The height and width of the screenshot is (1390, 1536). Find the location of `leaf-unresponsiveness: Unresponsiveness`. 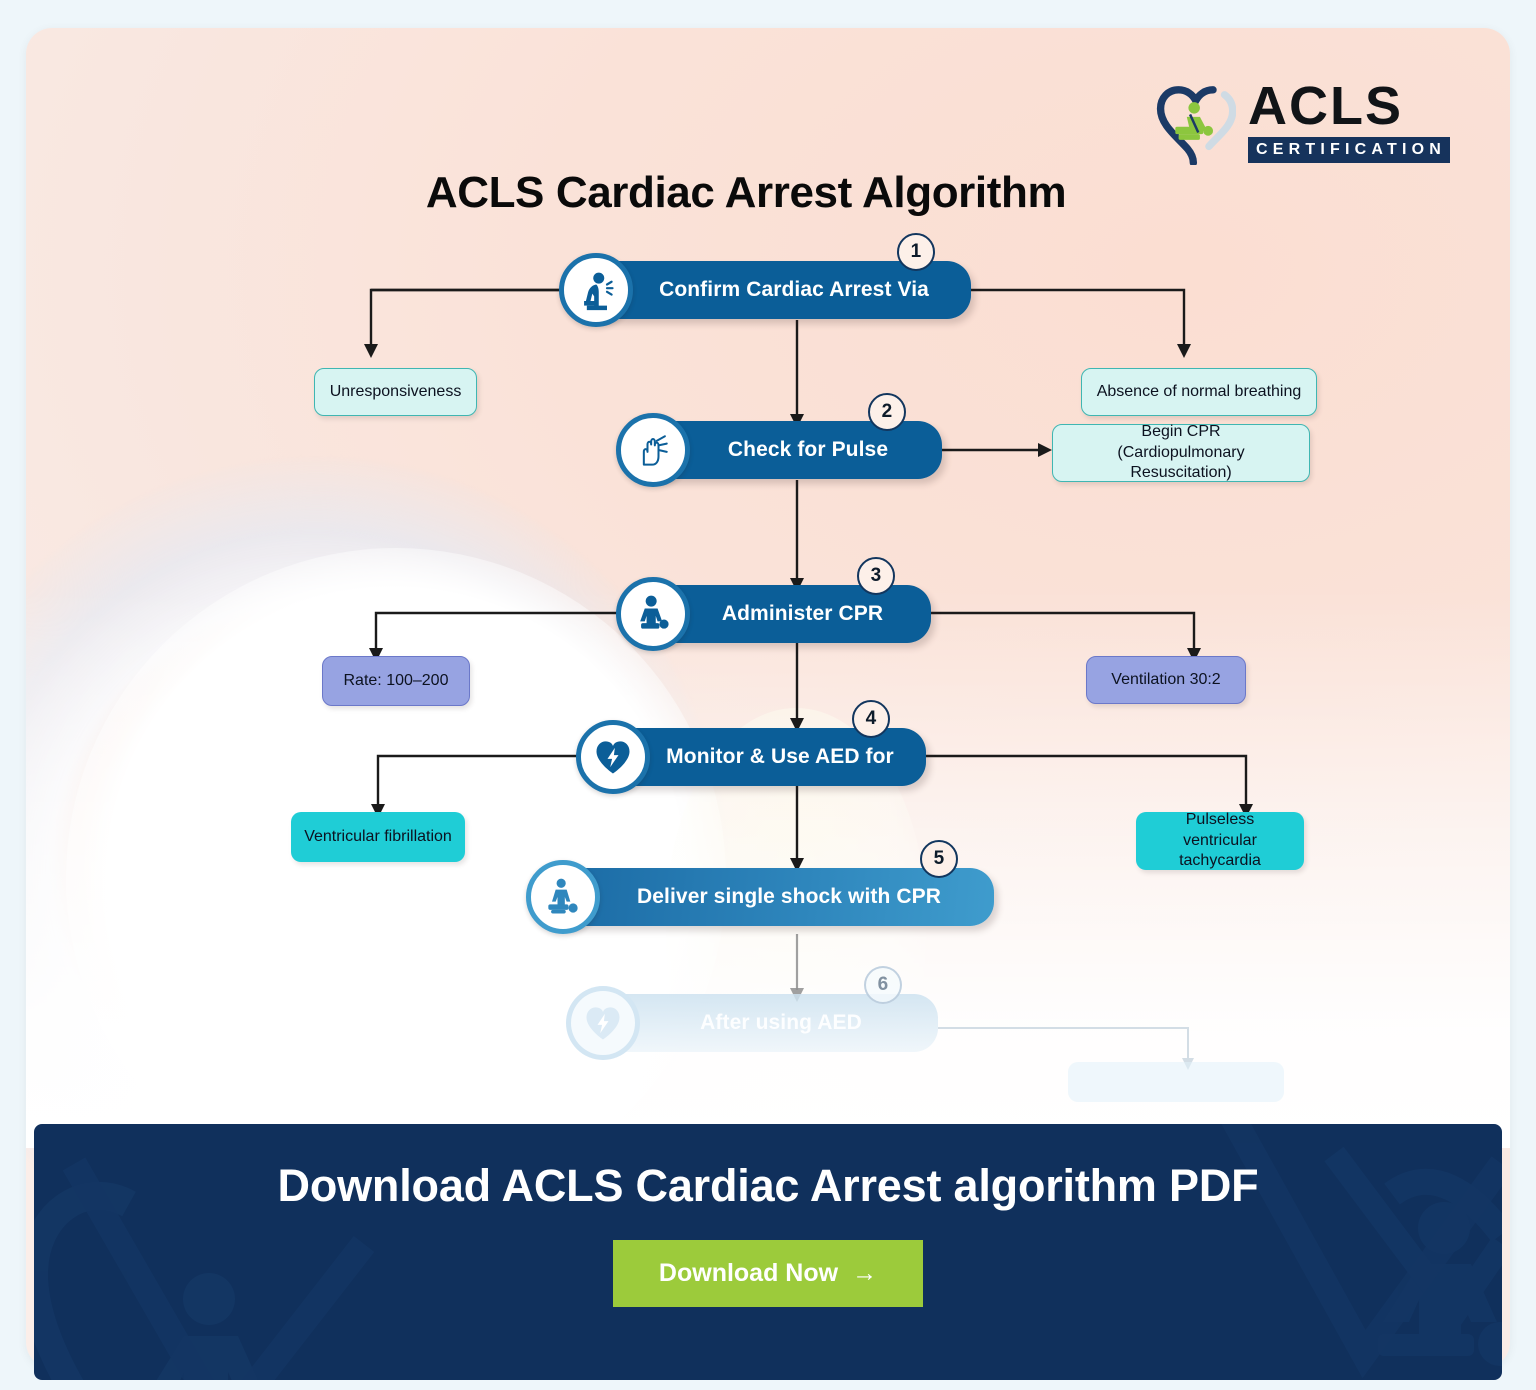

leaf-unresponsiveness: Unresponsiveness is located at coordinates (395, 392).